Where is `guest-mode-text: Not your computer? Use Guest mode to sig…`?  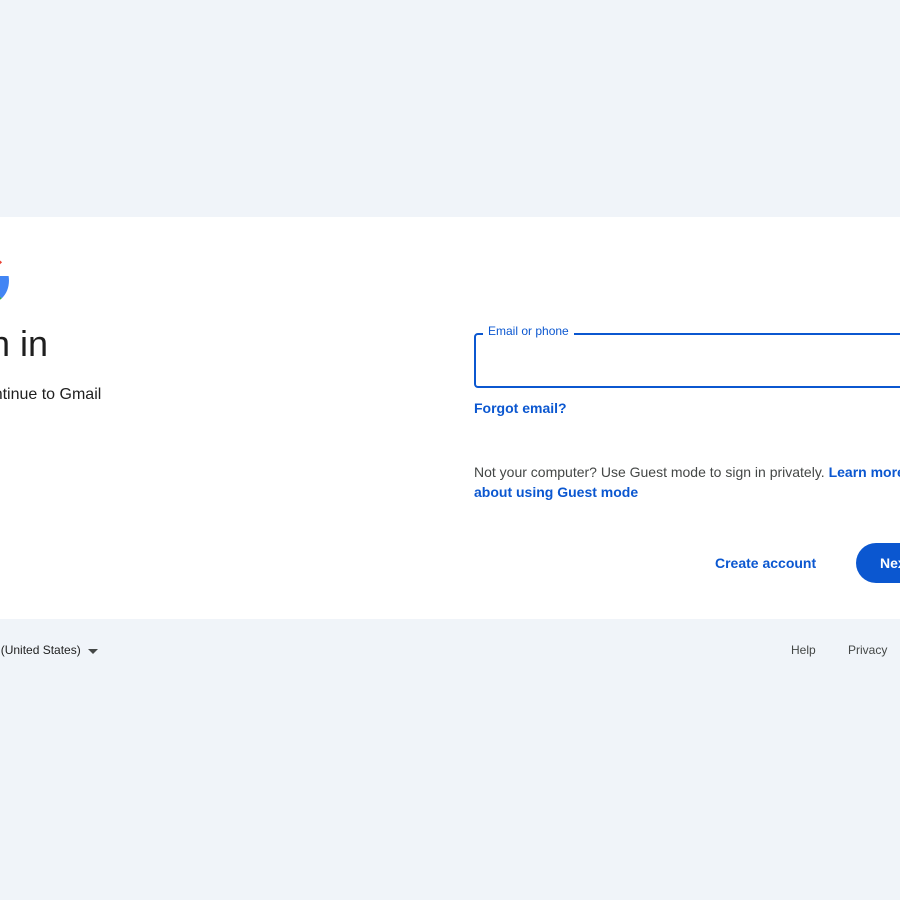 guest-mode-text: Not your computer? Use Guest mode to sig… is located at coordinates (651, 472).